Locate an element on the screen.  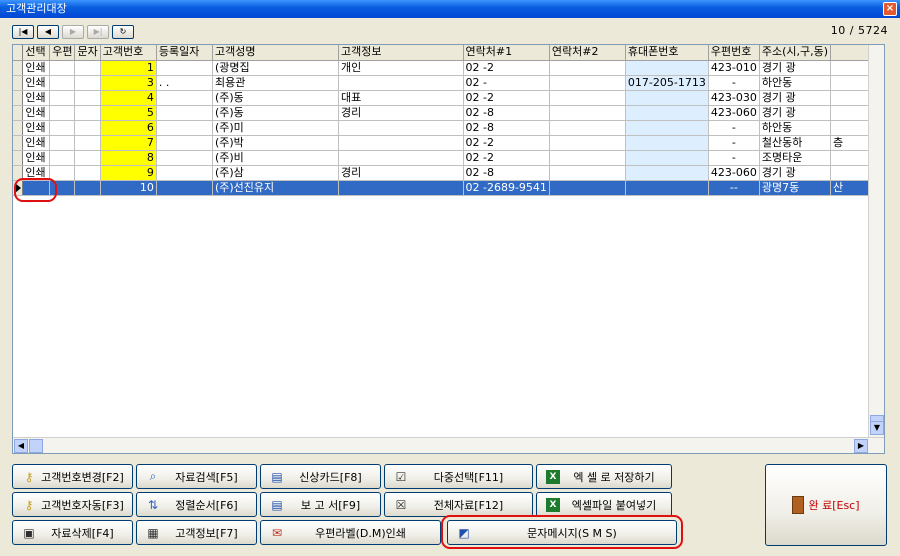
table-cell: 철산동하 is located at coordinates (795, 143).